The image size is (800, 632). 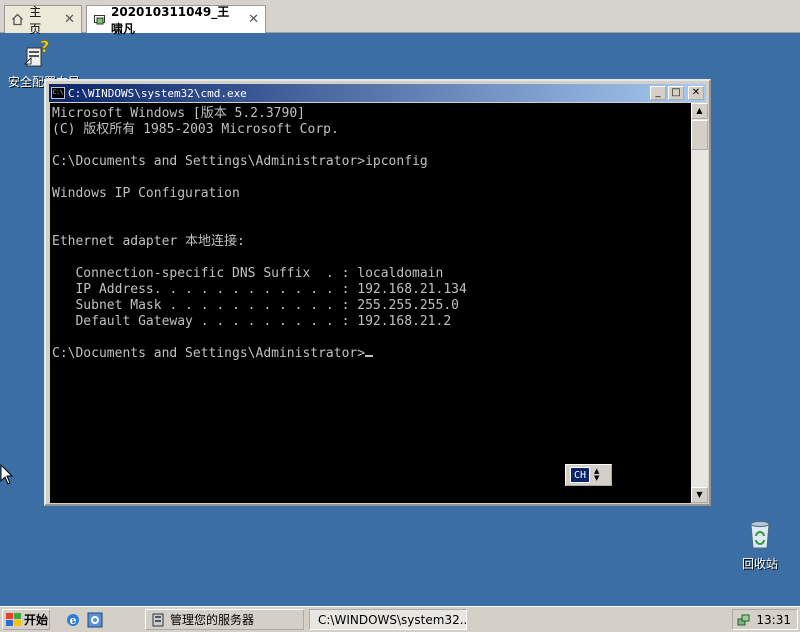 What do you see at coordinates (596, 475) in the screenshot?
I see `ime-menu-icon: ▲ ▼` at bounding box center [596, 475].